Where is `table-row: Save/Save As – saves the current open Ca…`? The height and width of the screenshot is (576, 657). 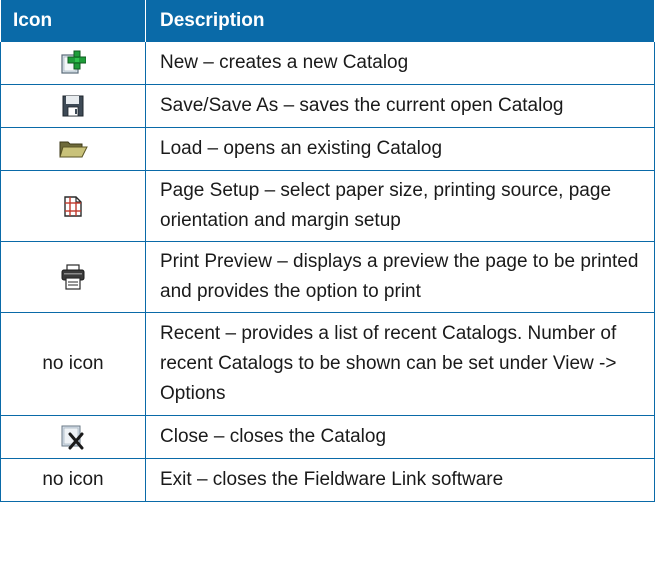 table-row: Save/Save As – saves the current open Ca… is located at coordinates (327, 106).